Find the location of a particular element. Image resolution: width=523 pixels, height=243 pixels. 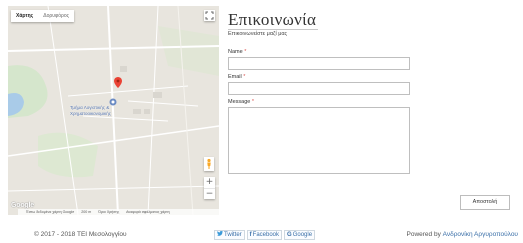

street-view-button is located at coordinates (209, 164).